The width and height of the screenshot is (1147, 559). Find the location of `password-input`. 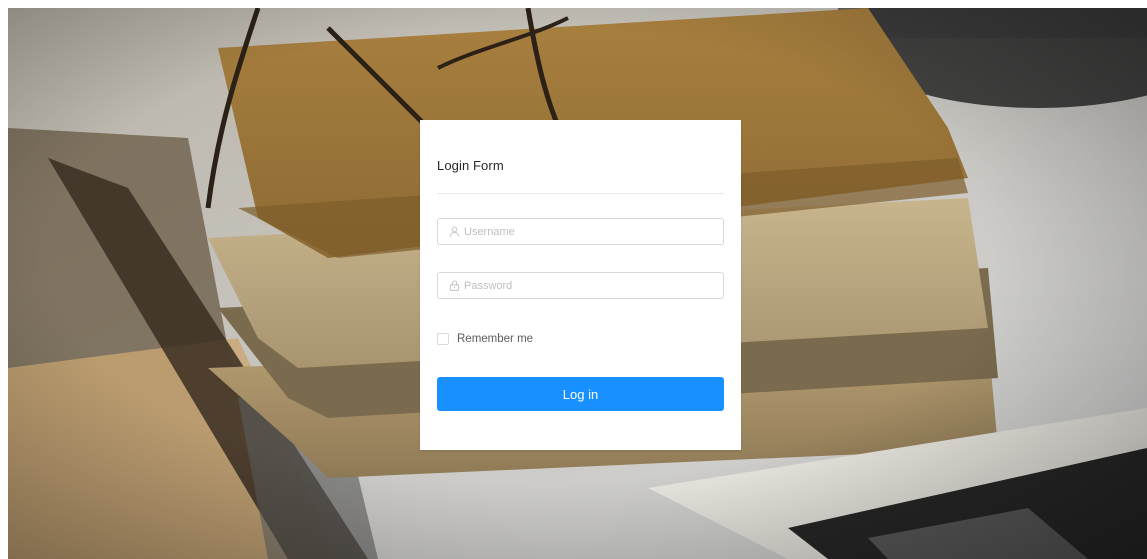

password-input is located at coordinates (593, 285).